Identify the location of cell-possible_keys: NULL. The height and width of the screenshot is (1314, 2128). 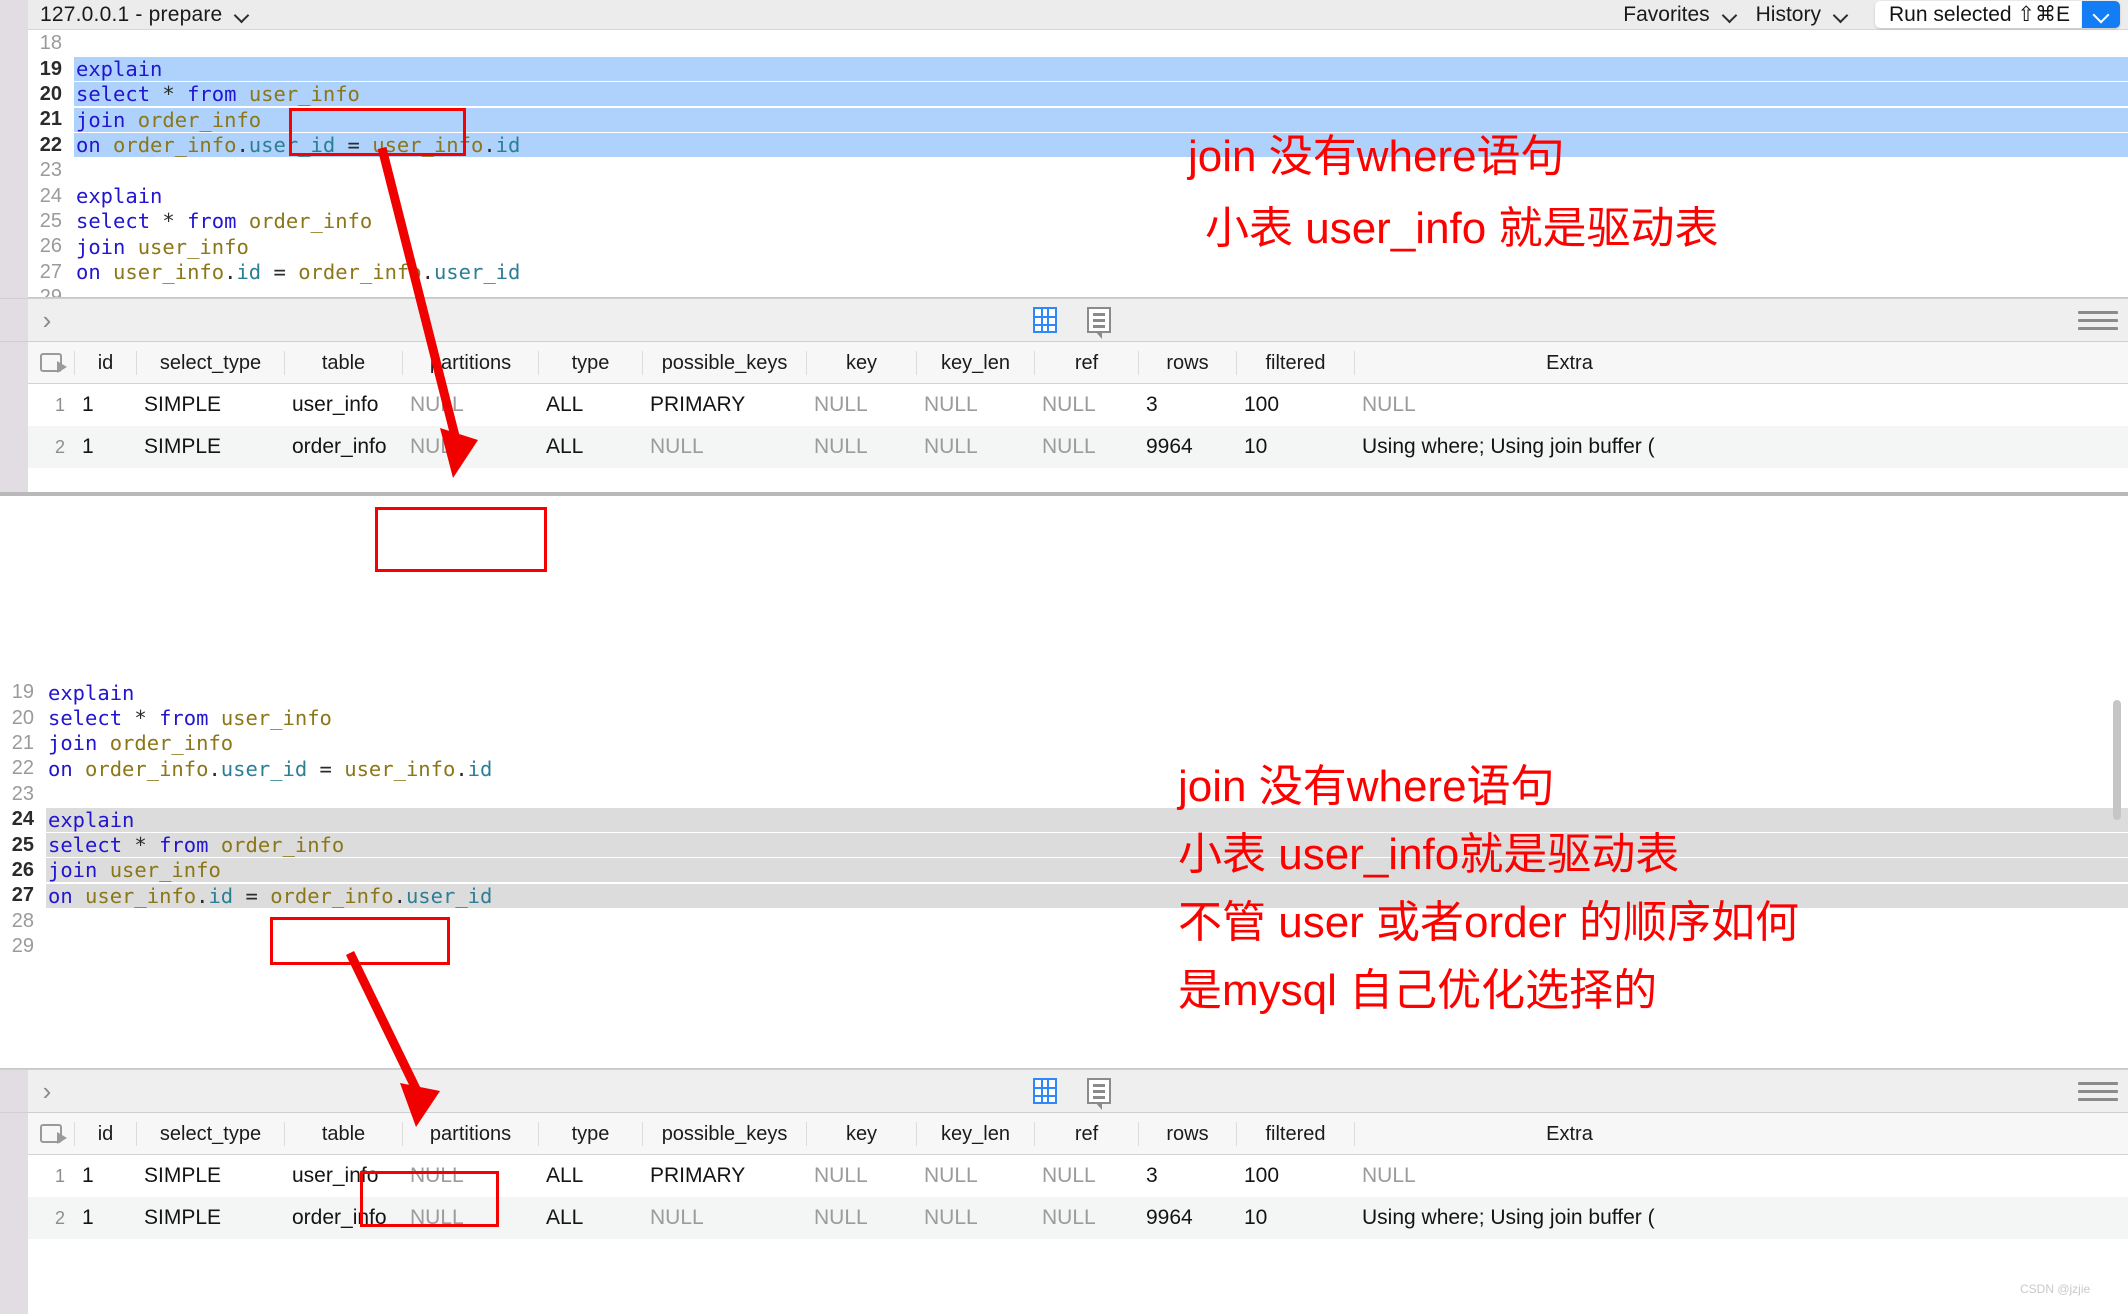
(724, 1218).